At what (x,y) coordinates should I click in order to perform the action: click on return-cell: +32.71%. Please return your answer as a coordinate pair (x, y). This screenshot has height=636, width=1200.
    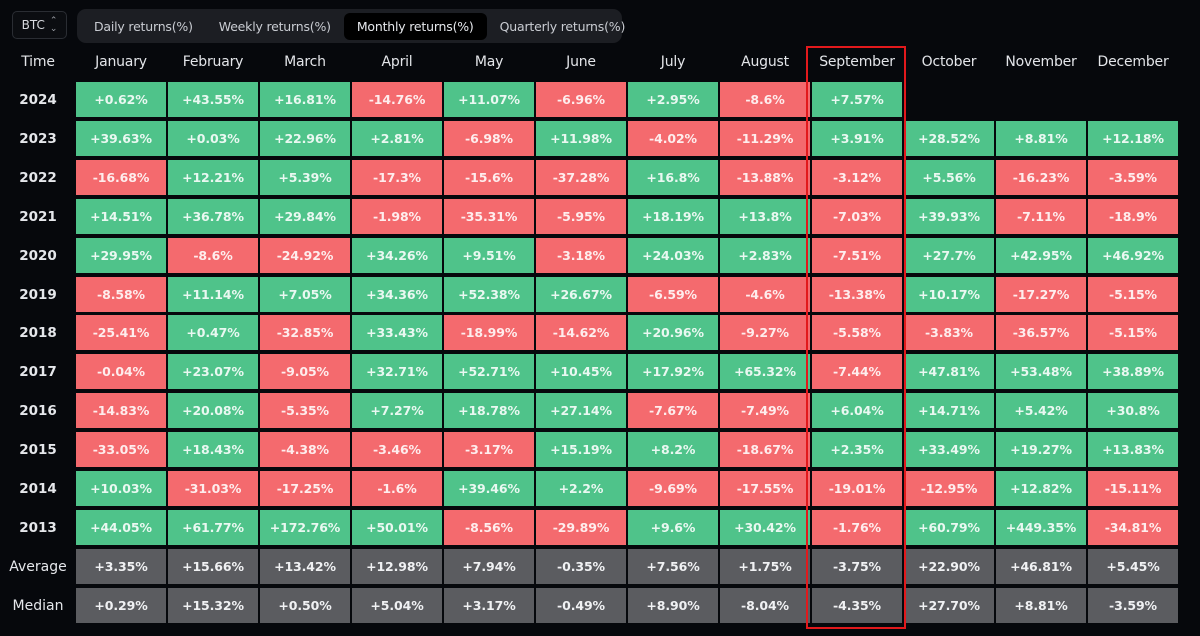
    Looking at the image, I should click on (397, 371).